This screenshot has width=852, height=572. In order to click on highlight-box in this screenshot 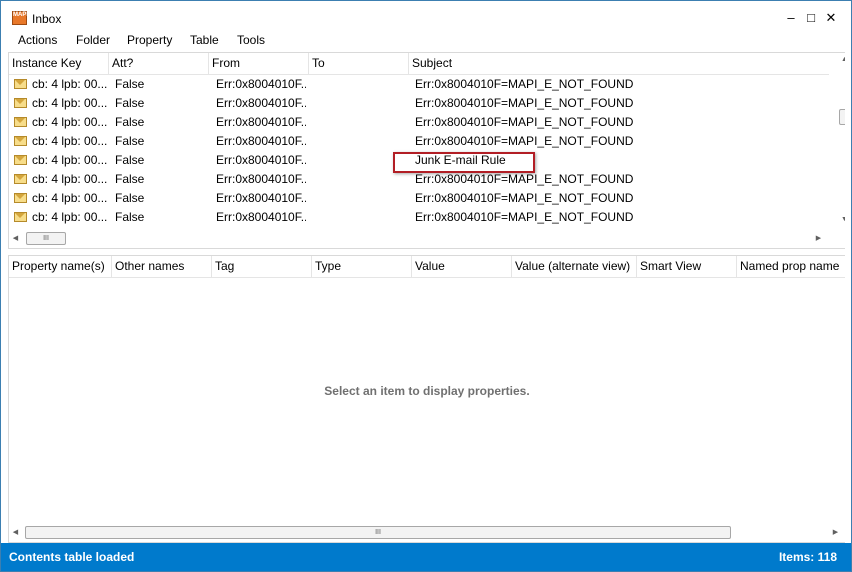, I will do `click(464, 162)`.